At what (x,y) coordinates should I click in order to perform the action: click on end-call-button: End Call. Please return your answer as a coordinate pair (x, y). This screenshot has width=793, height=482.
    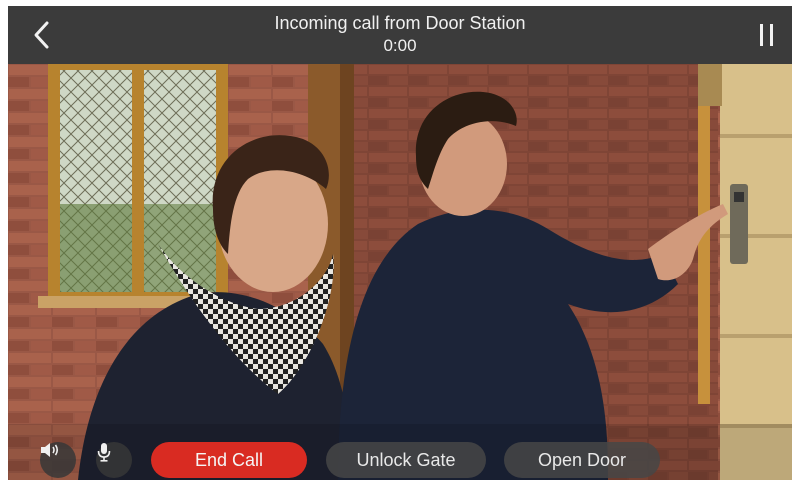
    Looking at the image, I should click on (229, 460).